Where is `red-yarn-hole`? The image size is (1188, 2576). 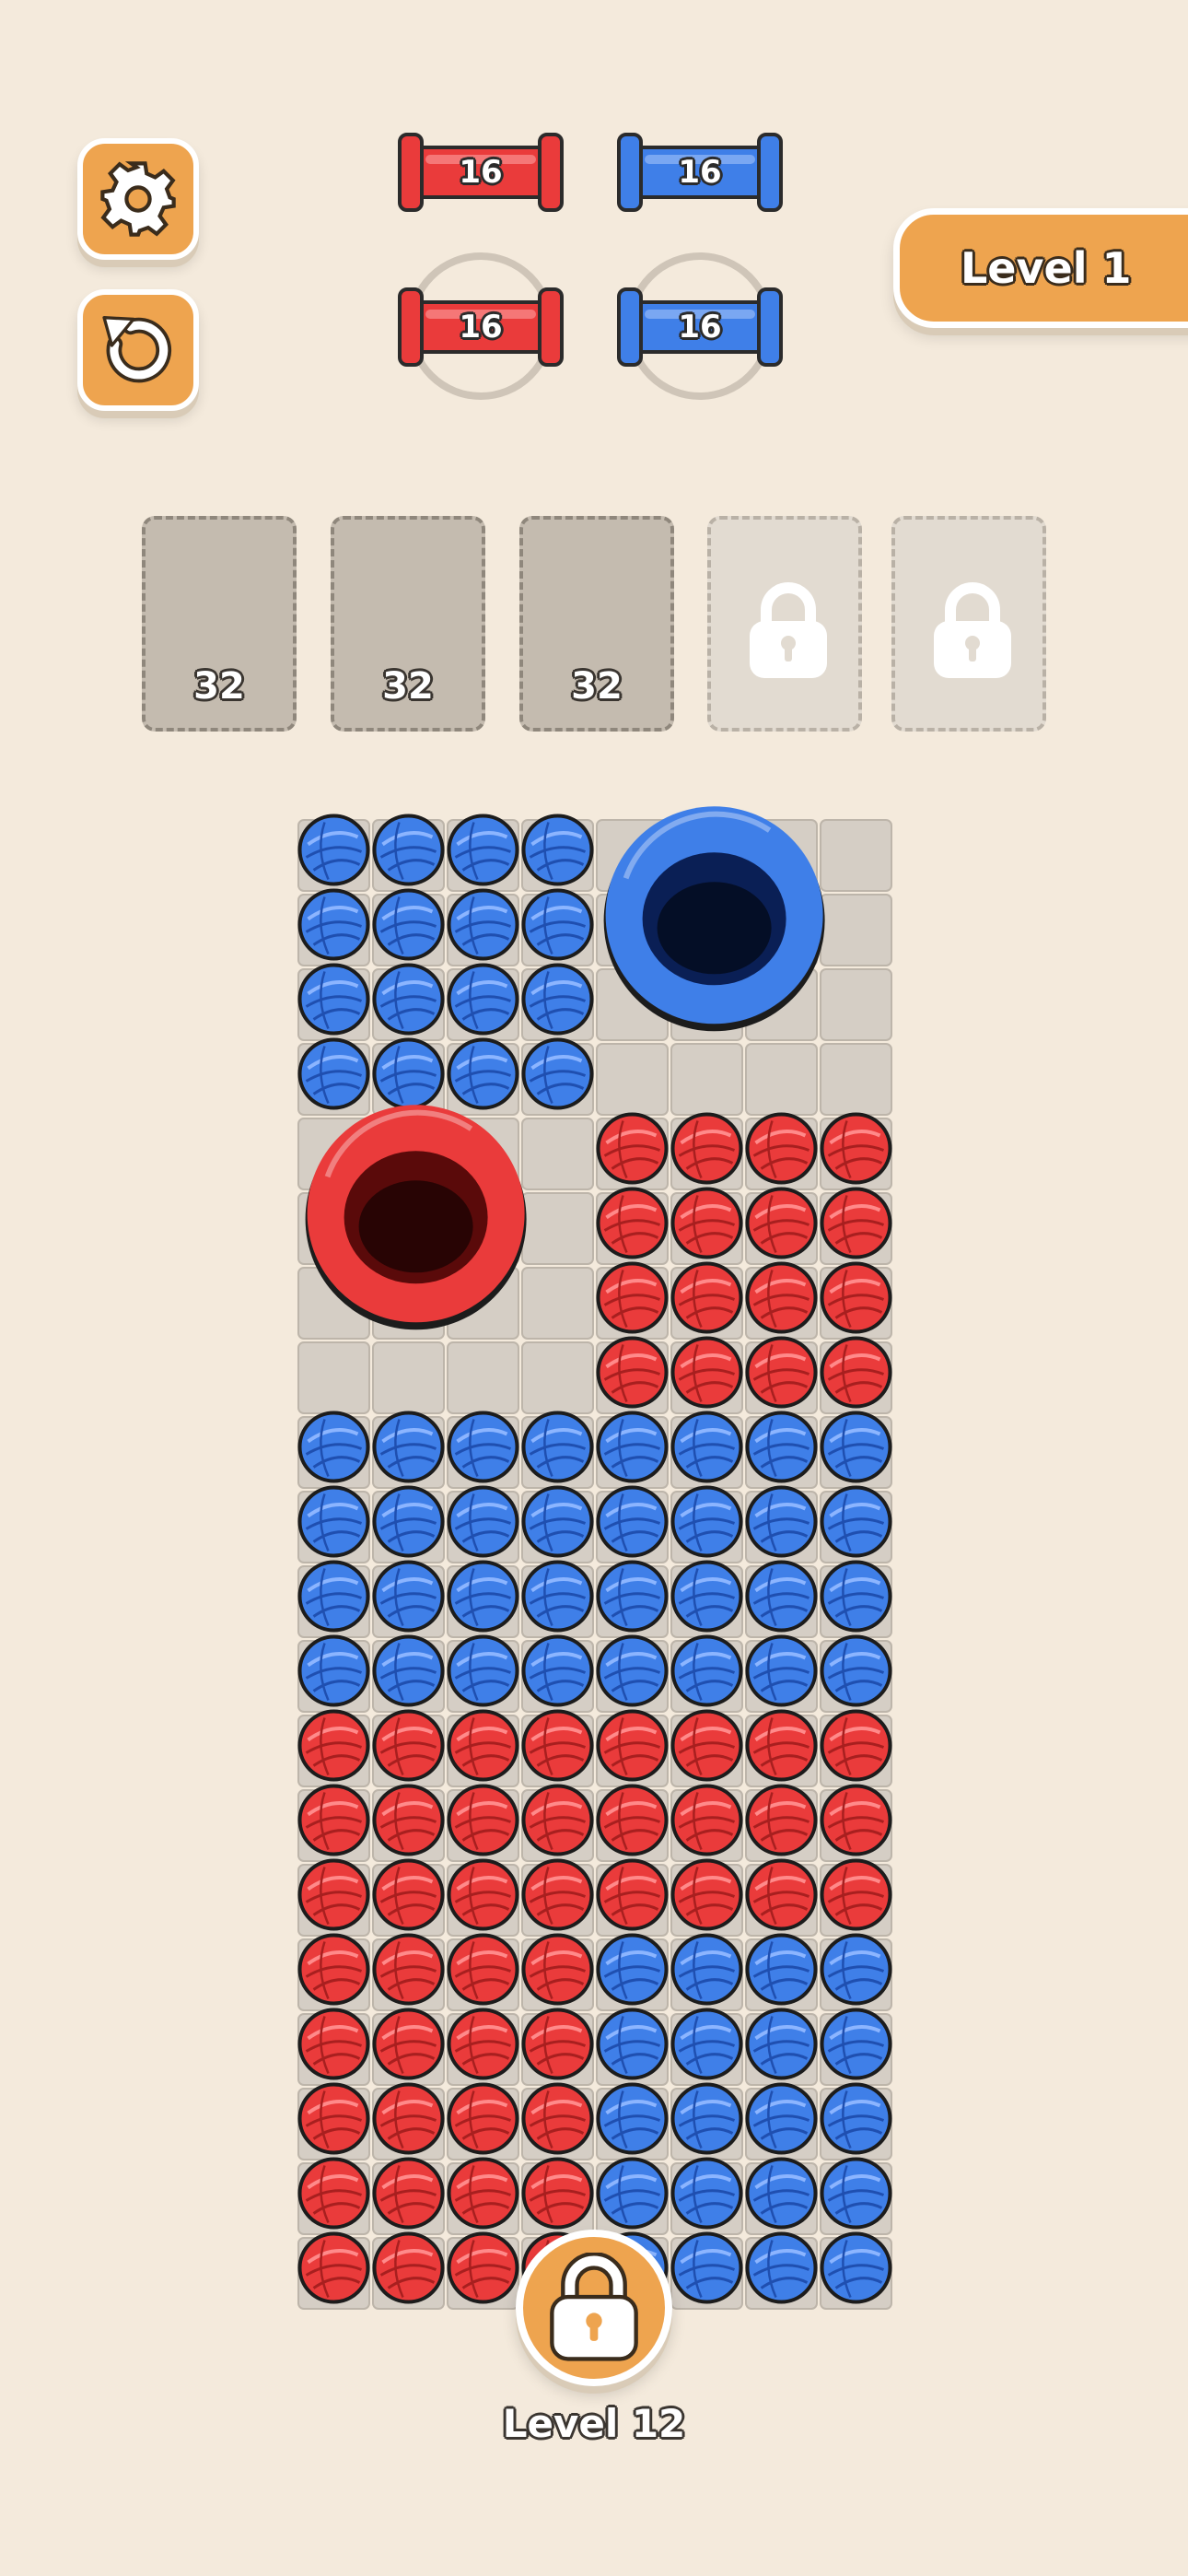
red-yarn-hole is located at coordinates (416, 1217).